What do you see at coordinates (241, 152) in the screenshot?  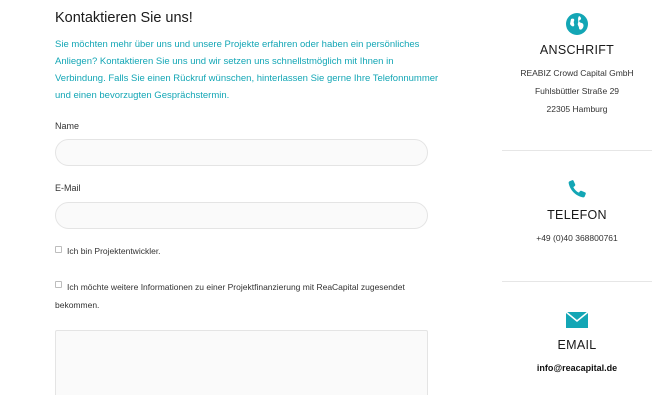 I see `name-input` at bounding box center [241, 152].